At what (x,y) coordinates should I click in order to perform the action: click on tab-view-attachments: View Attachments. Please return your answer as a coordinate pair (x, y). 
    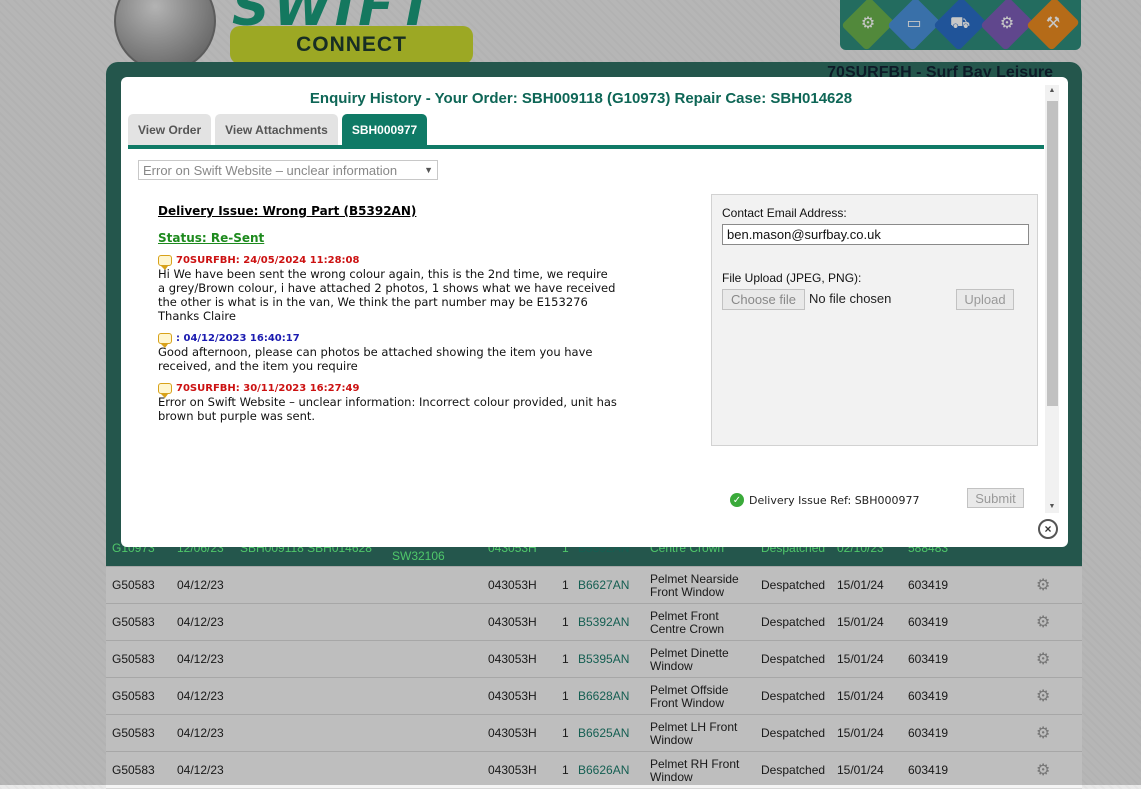
    Looking at the image, I should click on (276, 130).